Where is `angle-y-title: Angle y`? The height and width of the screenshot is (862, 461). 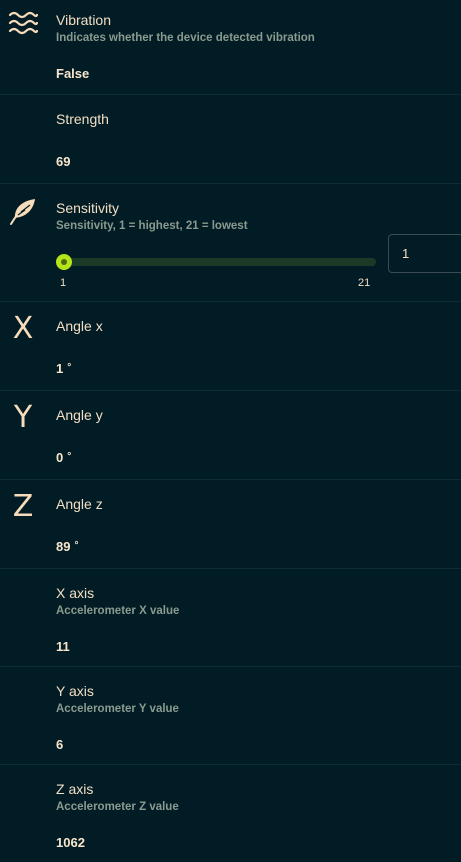 angle-y-title: Angle y is located at coordinates (79, 415).